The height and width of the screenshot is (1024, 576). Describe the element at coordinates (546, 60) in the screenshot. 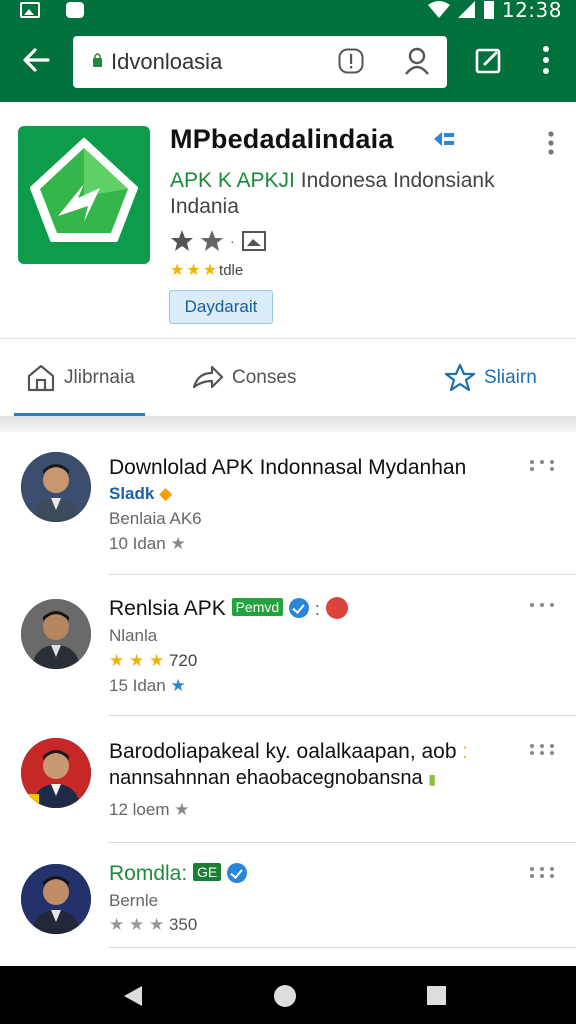

I see `overflow-menu-icon` at that location.